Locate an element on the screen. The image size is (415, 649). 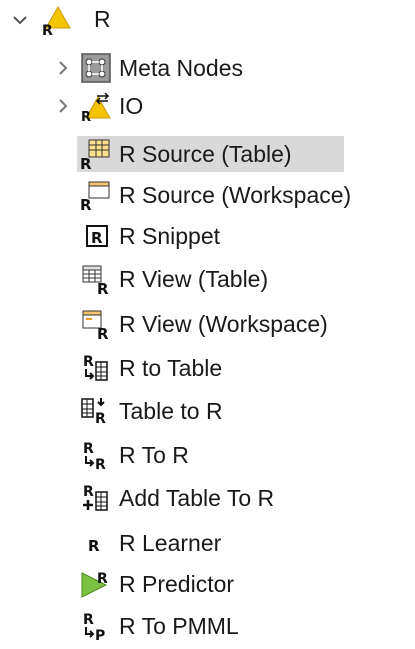
tree-item-label: R Predictor is located at coordinates (177, 584).